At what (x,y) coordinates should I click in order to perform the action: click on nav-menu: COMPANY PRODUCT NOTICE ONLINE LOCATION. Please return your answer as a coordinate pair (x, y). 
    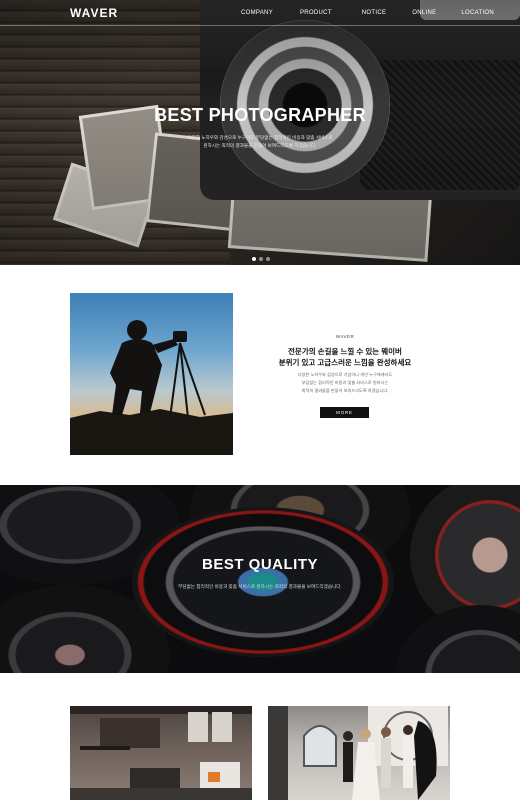
    Looking at the image, I should click on (380, 13).